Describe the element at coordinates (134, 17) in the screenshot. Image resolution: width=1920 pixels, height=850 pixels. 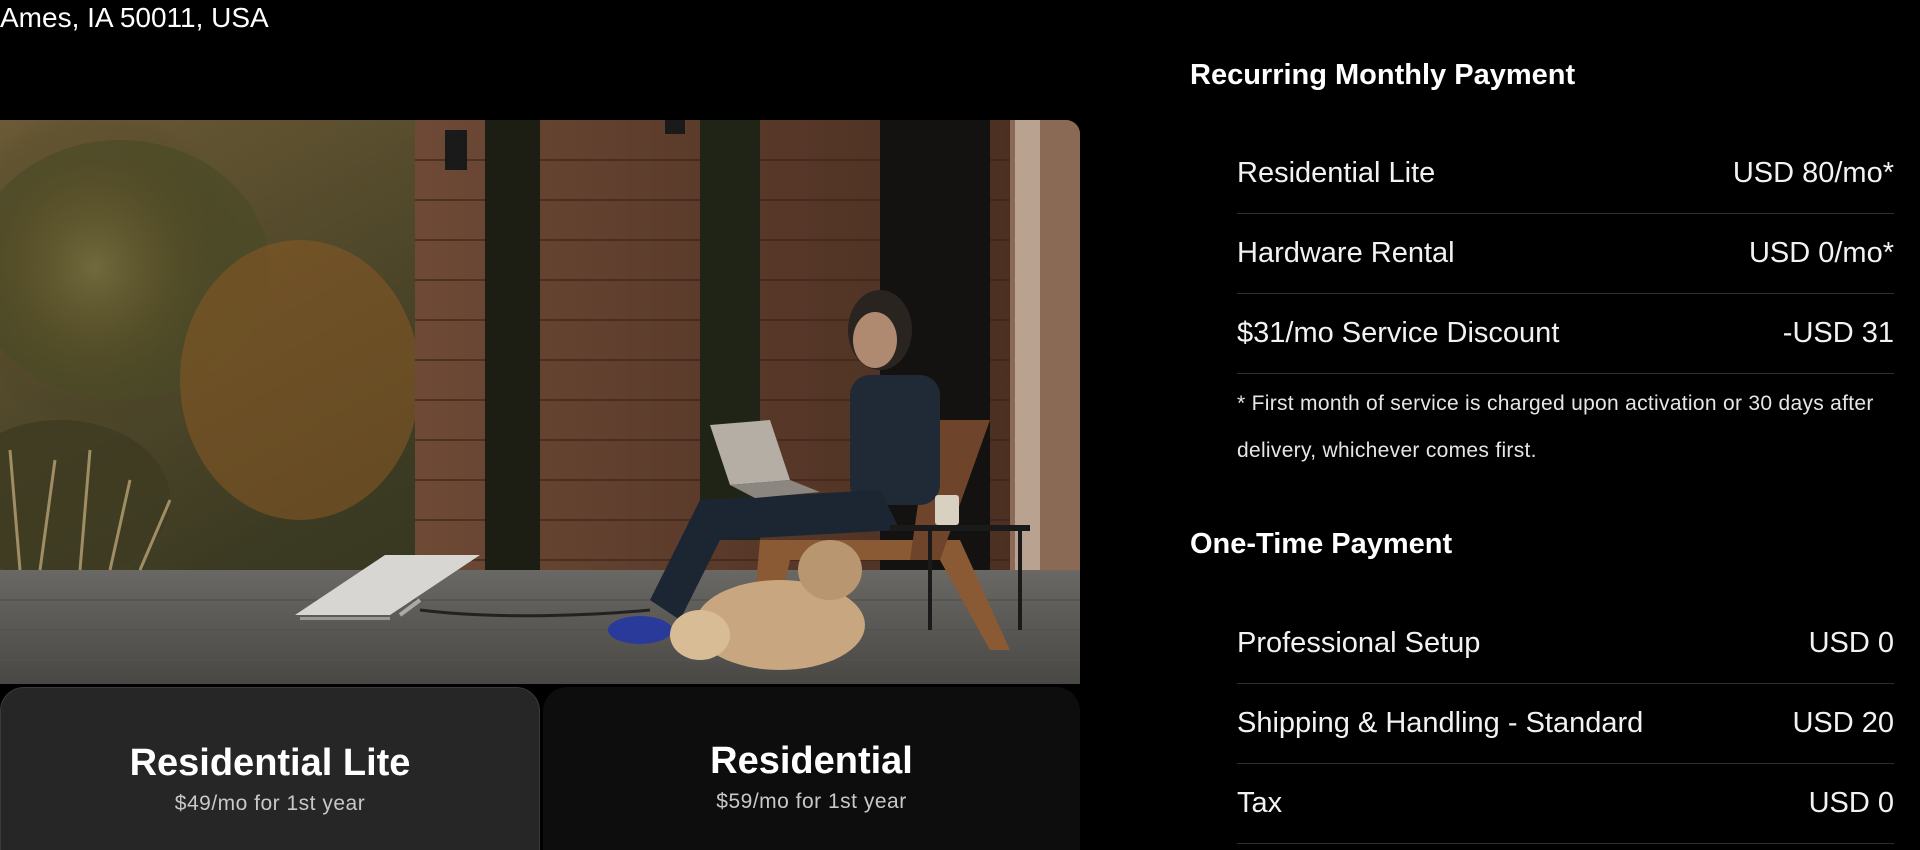
I see `service-address: Ames, IA 50011, USA` at that location.